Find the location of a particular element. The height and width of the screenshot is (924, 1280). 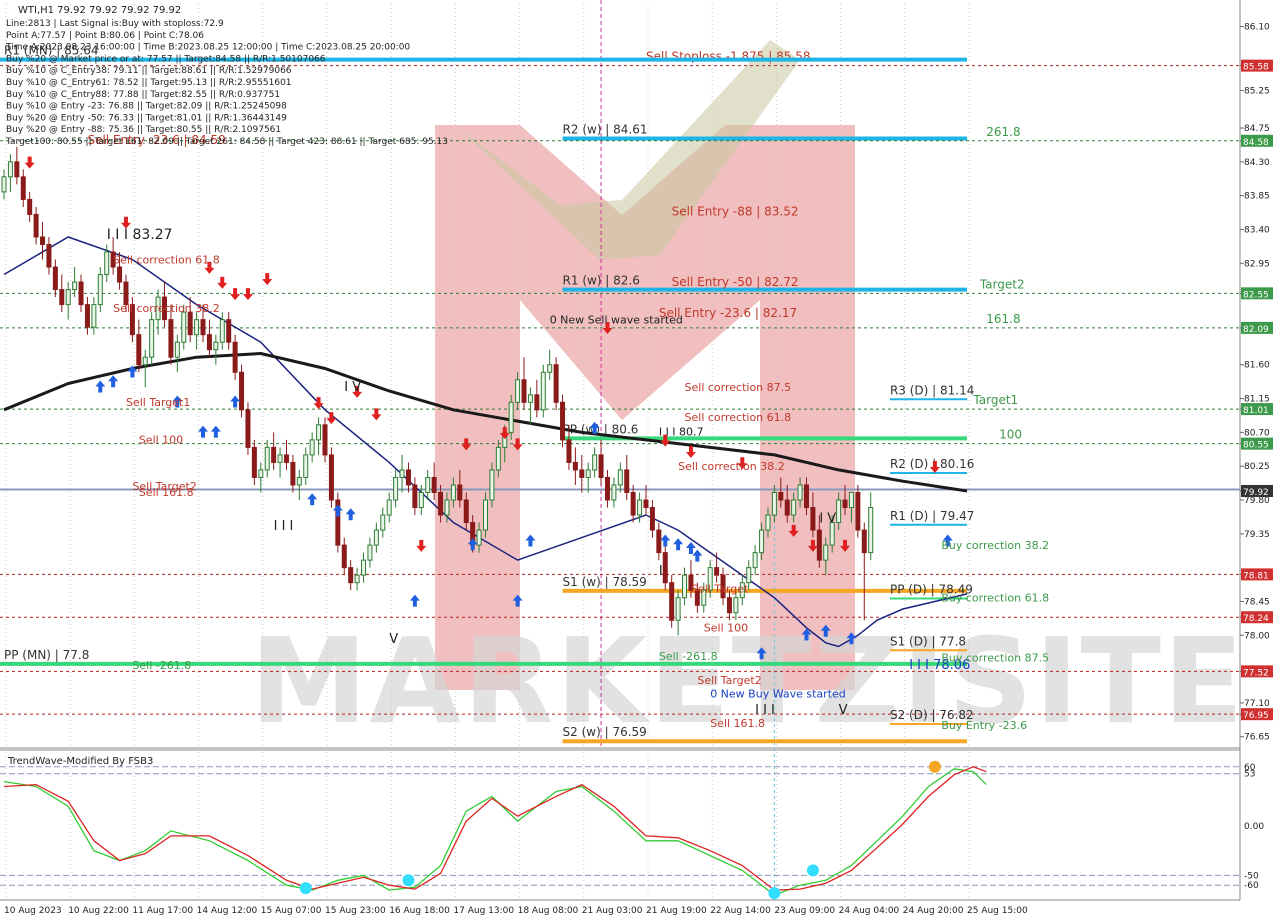

chart-annotation: Sell Target is located at coordinates (720, 588).